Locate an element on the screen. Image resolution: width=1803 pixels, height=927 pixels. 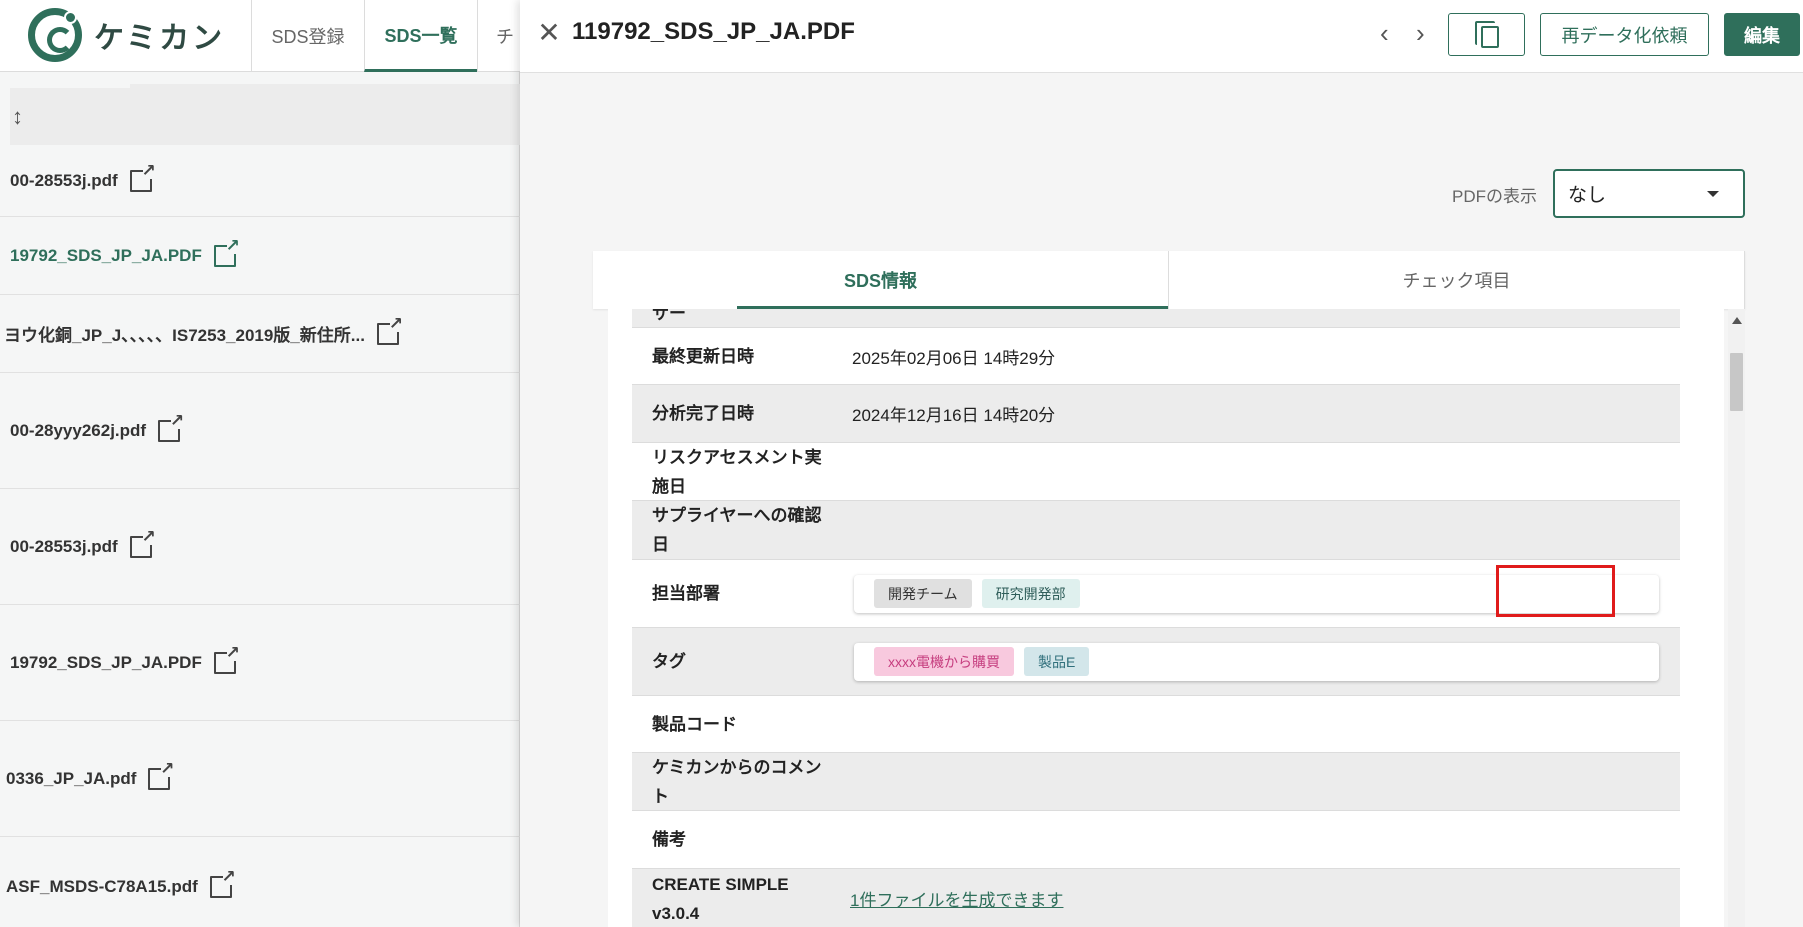
tag-chip-input: xxxx電機から購買 製品E is located at coordinates (1256, 661).